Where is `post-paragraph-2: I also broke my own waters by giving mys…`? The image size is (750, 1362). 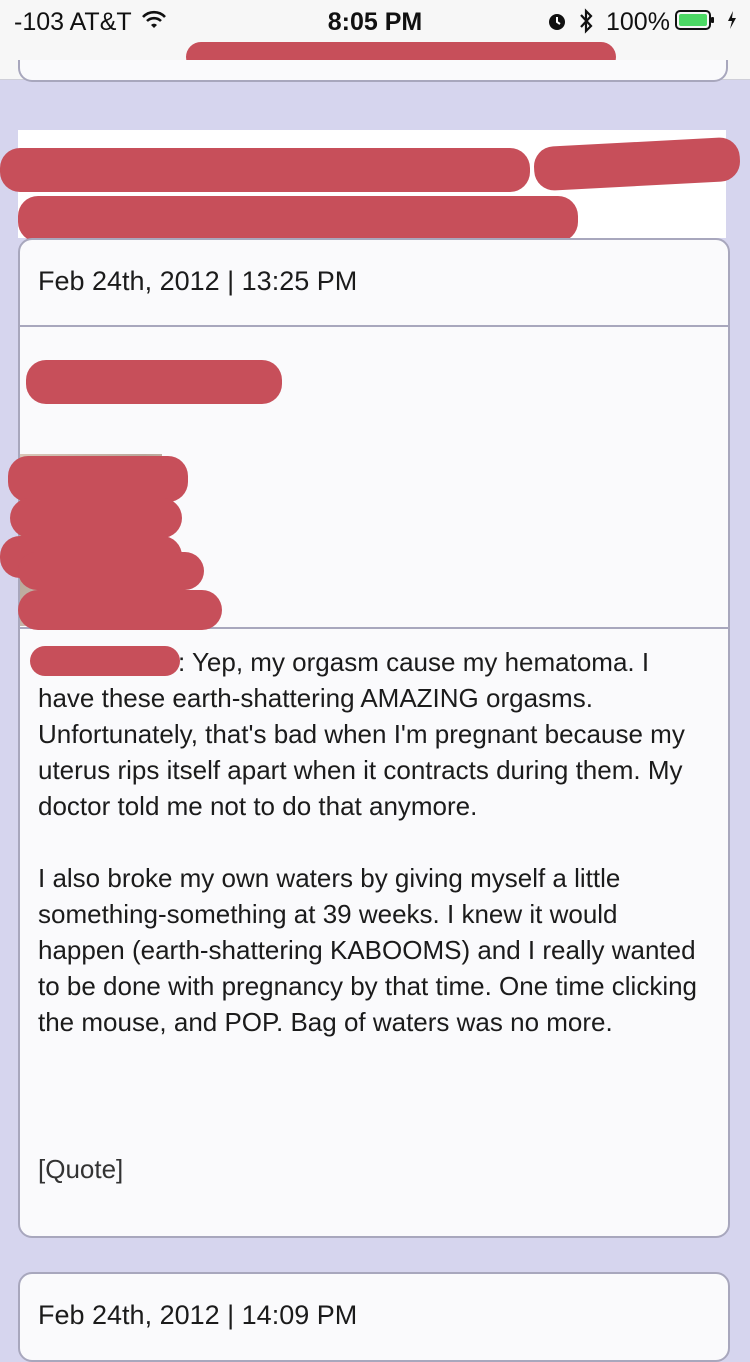 post-paragraph-2: I also broke my own waters by giving mys… is located at coordinates (368, 950).